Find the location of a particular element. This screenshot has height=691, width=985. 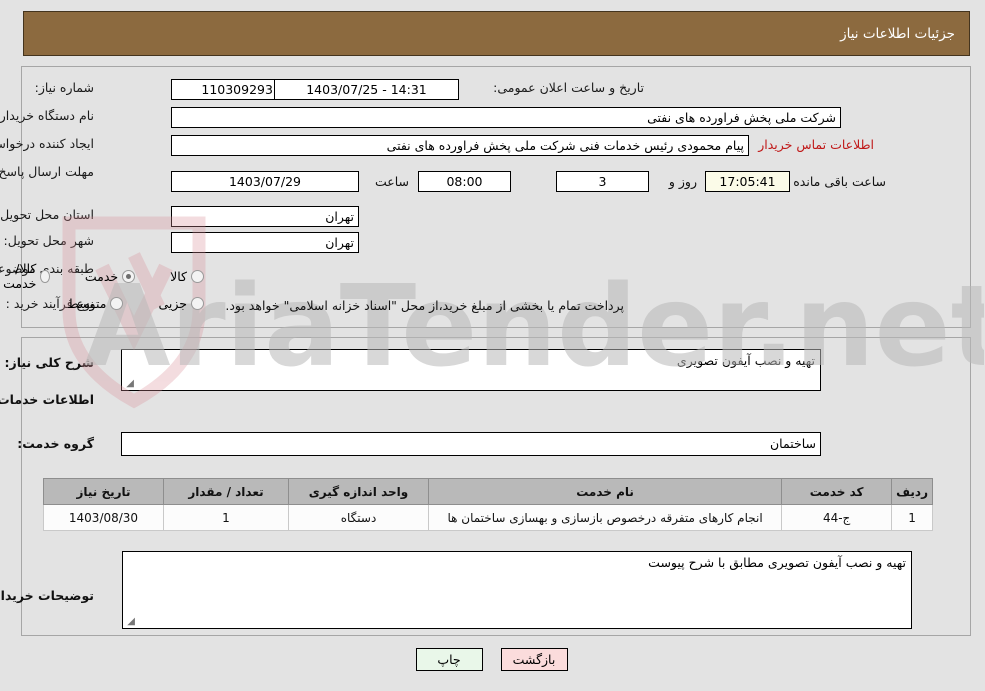

service-group-label: گروه خدمت: is located at coordinates (56, 443).